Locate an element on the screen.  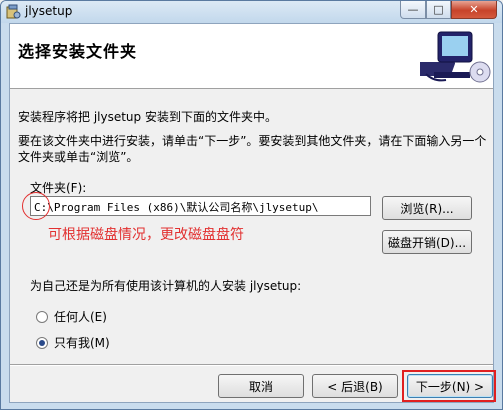
radio-everyone-label: 任何人(E) is located at coordinates (80, 317).